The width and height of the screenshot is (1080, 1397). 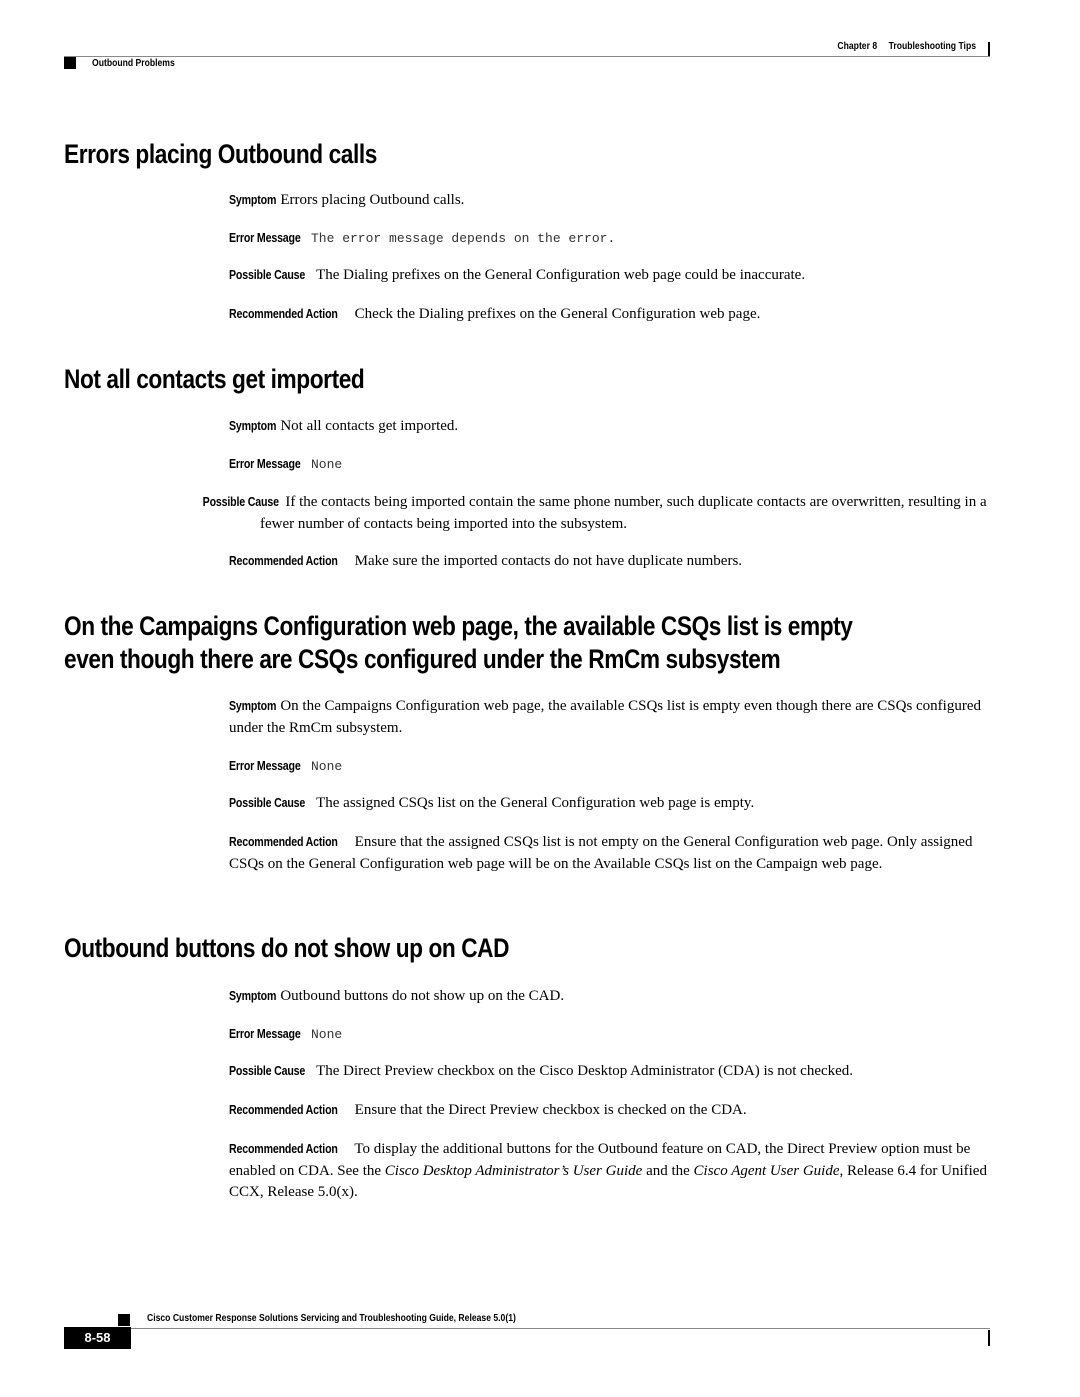 I want to click on chapter-title: Troubleshooting Tips, so click(x=932, y=46).